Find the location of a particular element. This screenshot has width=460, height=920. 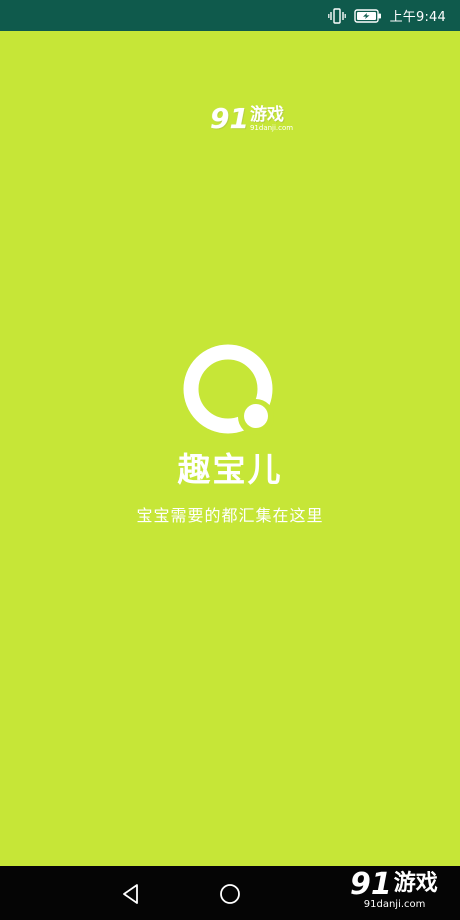

app-logo-icon is located at coordinates (228, 389).